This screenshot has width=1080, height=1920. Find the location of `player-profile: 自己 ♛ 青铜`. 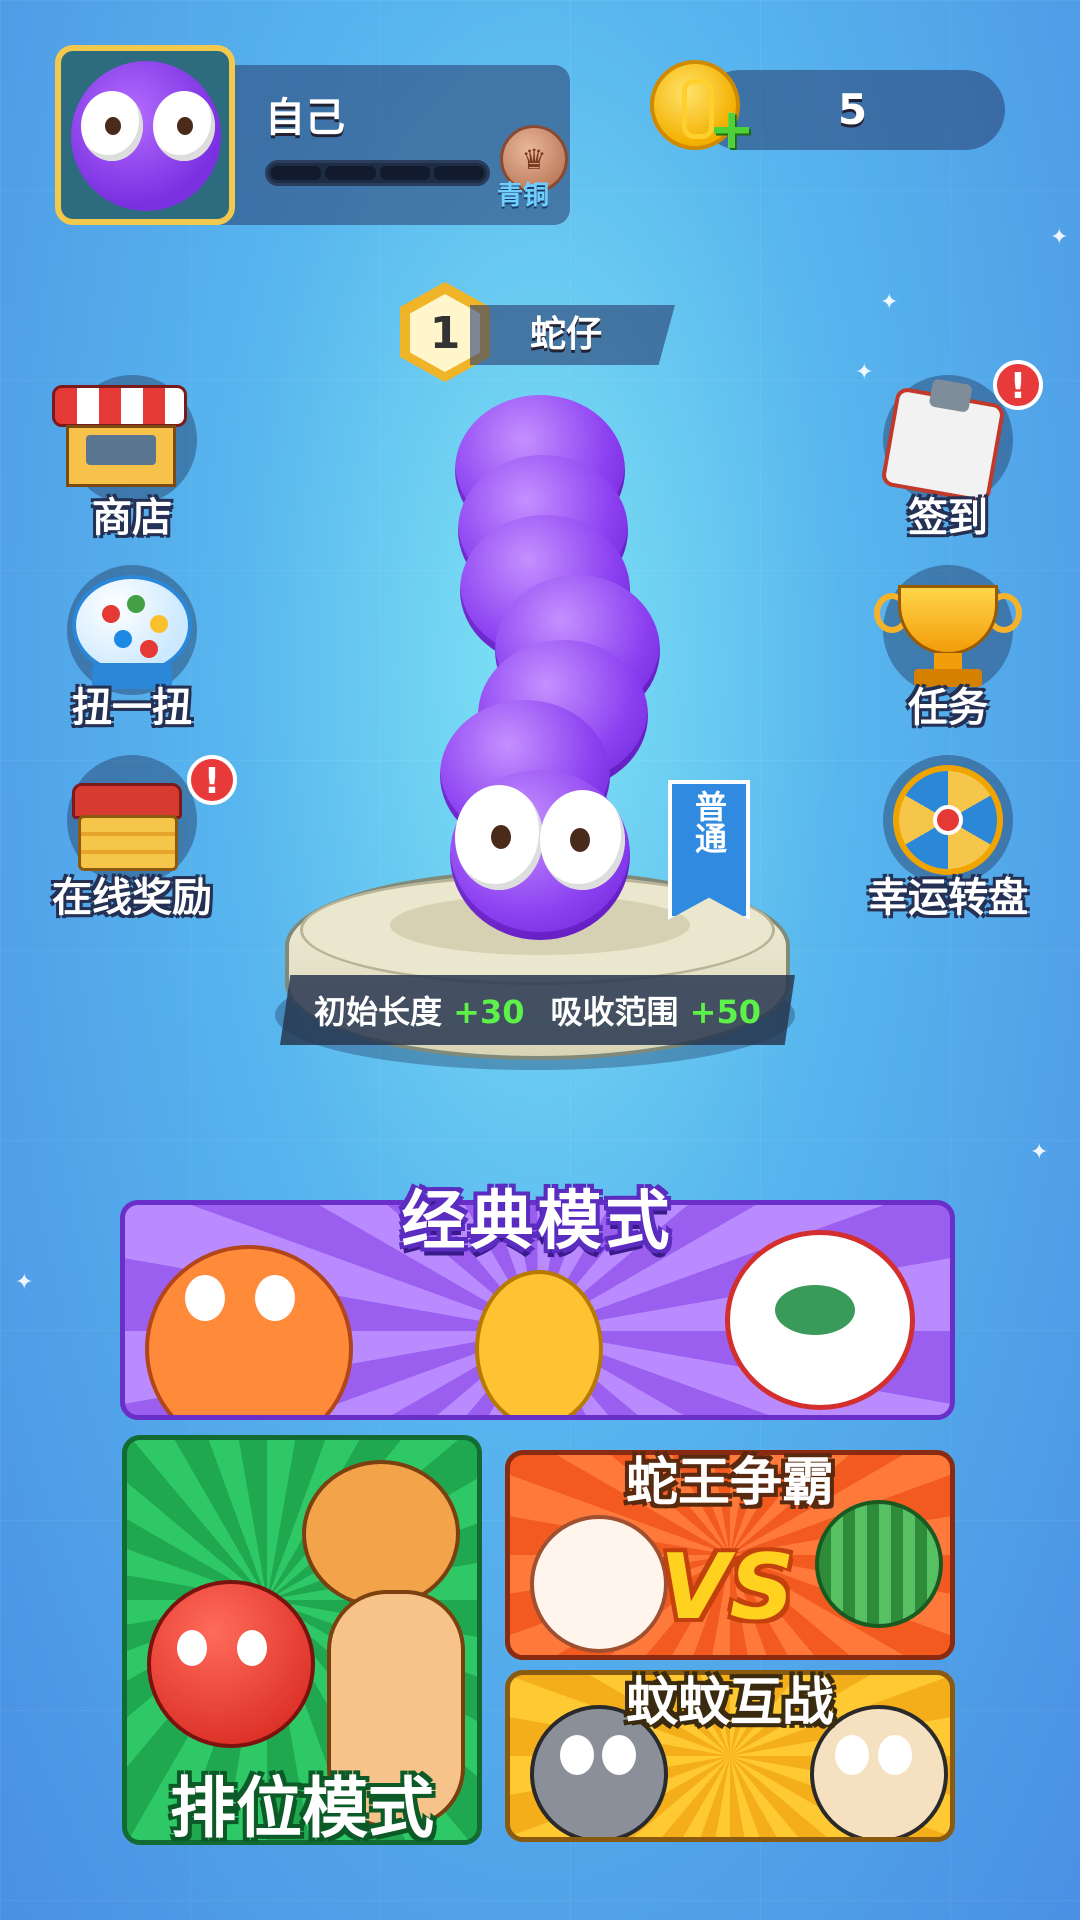

player-profile: 自己 ♛ 青铜 is located at coordinates (315, 135).